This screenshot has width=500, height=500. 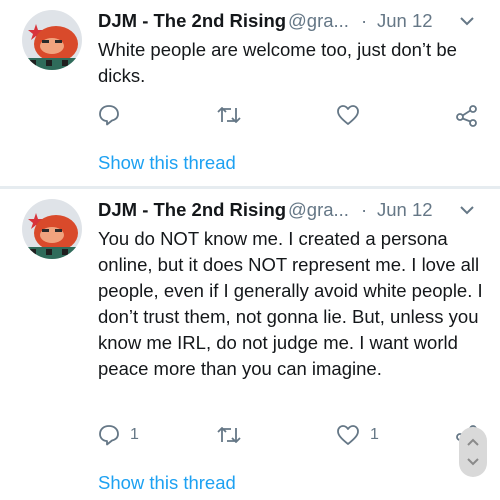 I want to click on reply-count: 1, so click(x=134, y=434).